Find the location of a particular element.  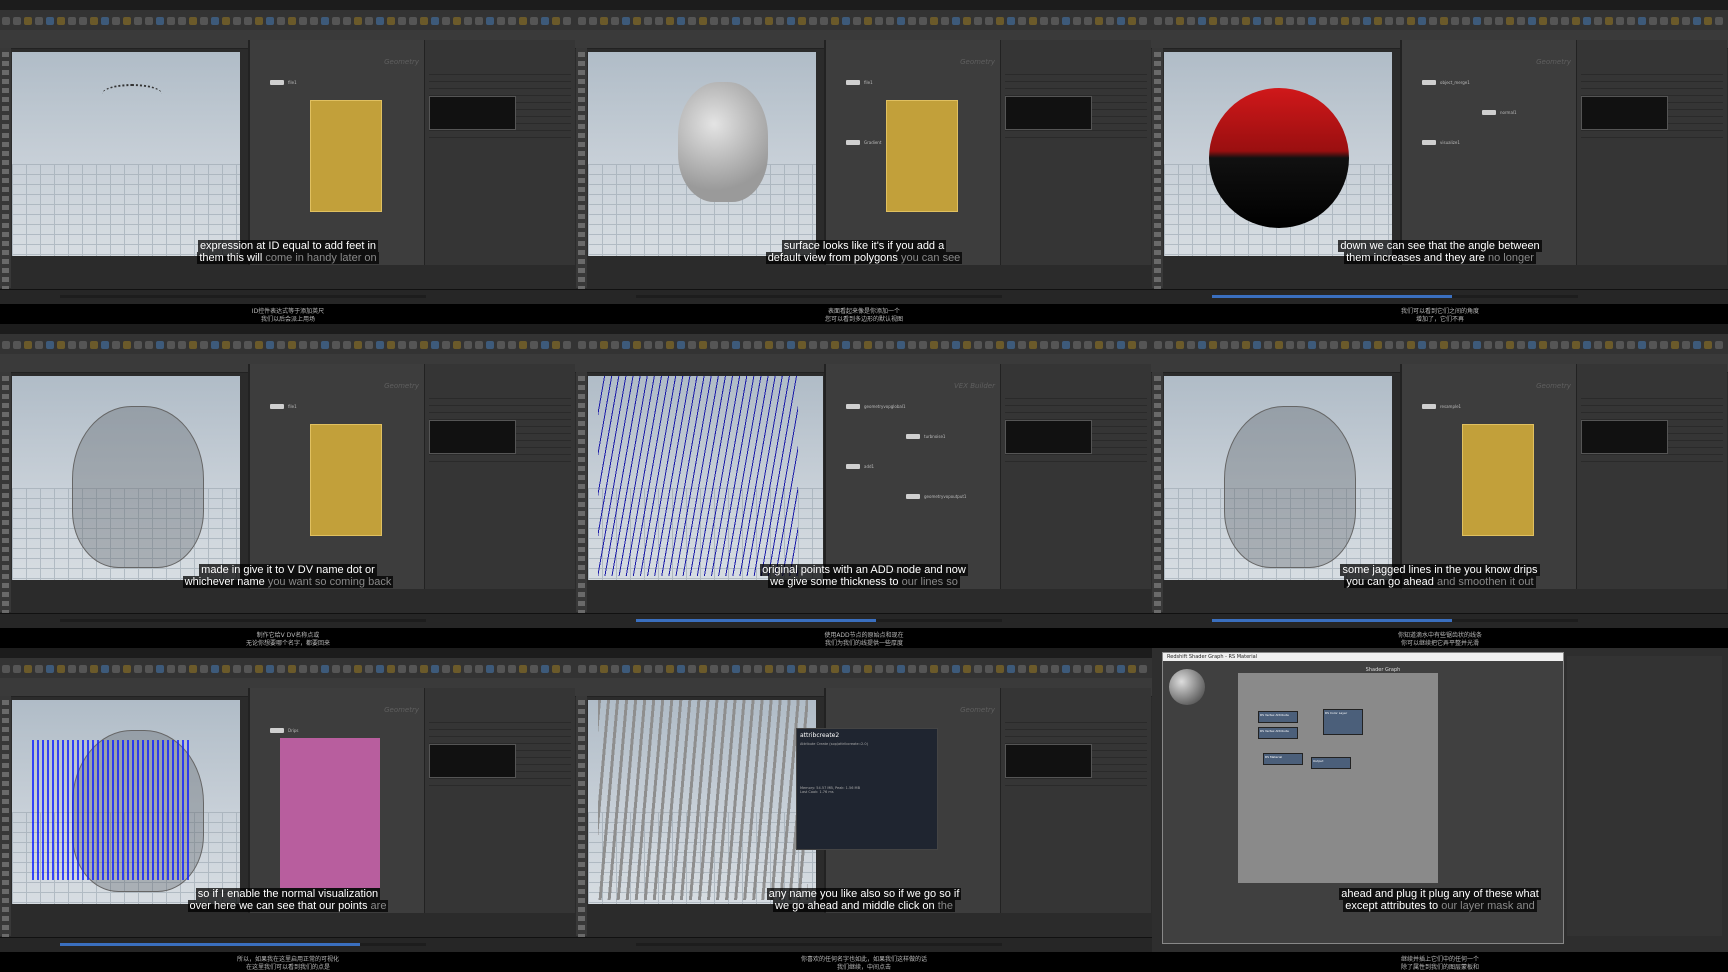

playbar is located at coordinates (288, 296).